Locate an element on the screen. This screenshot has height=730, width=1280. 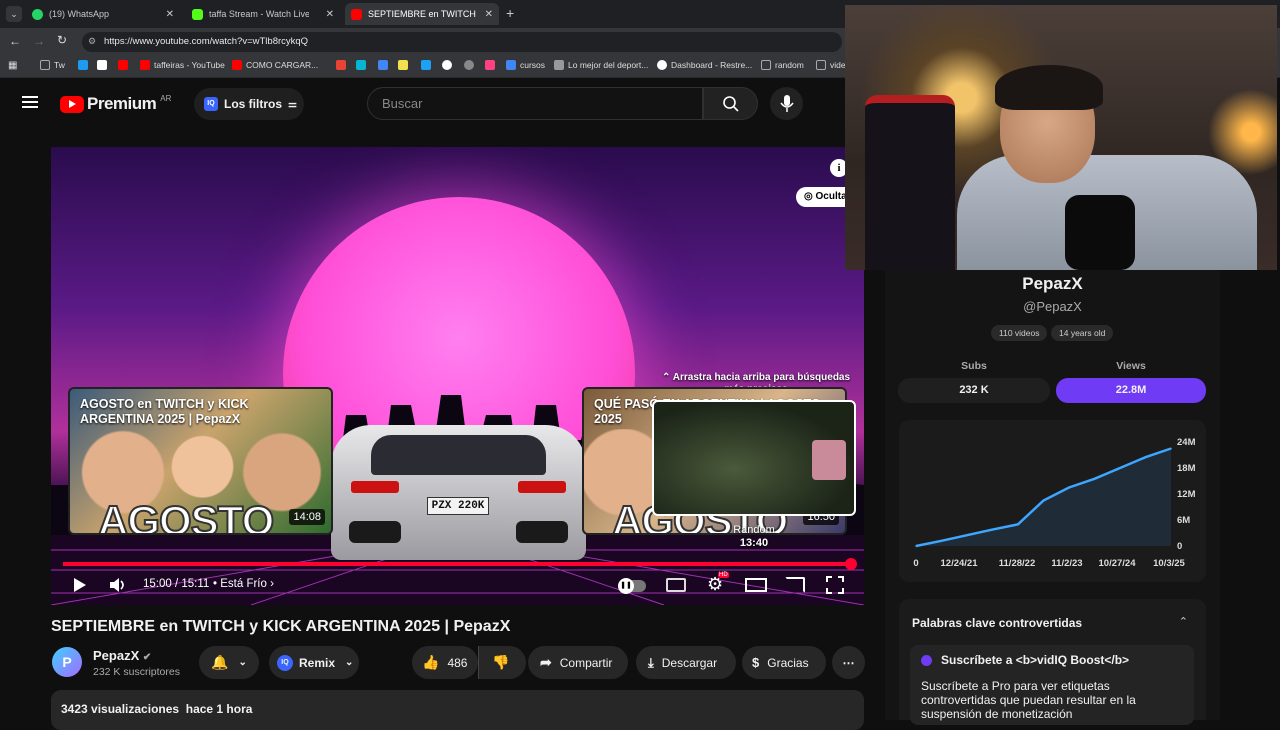
tab-whatsapp: (19) WhatsApp ✕ is located at coordinates (103, 14).